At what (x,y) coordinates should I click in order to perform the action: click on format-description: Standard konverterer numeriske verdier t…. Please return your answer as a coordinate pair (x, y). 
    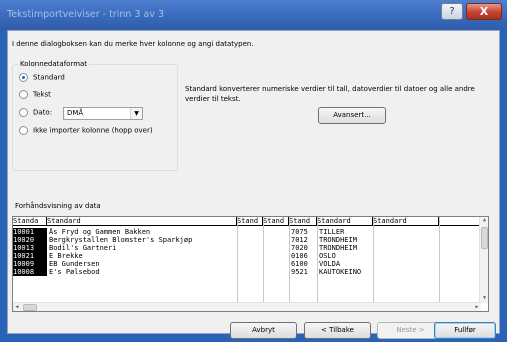
    Looking at the image, I should click on (330, 94).